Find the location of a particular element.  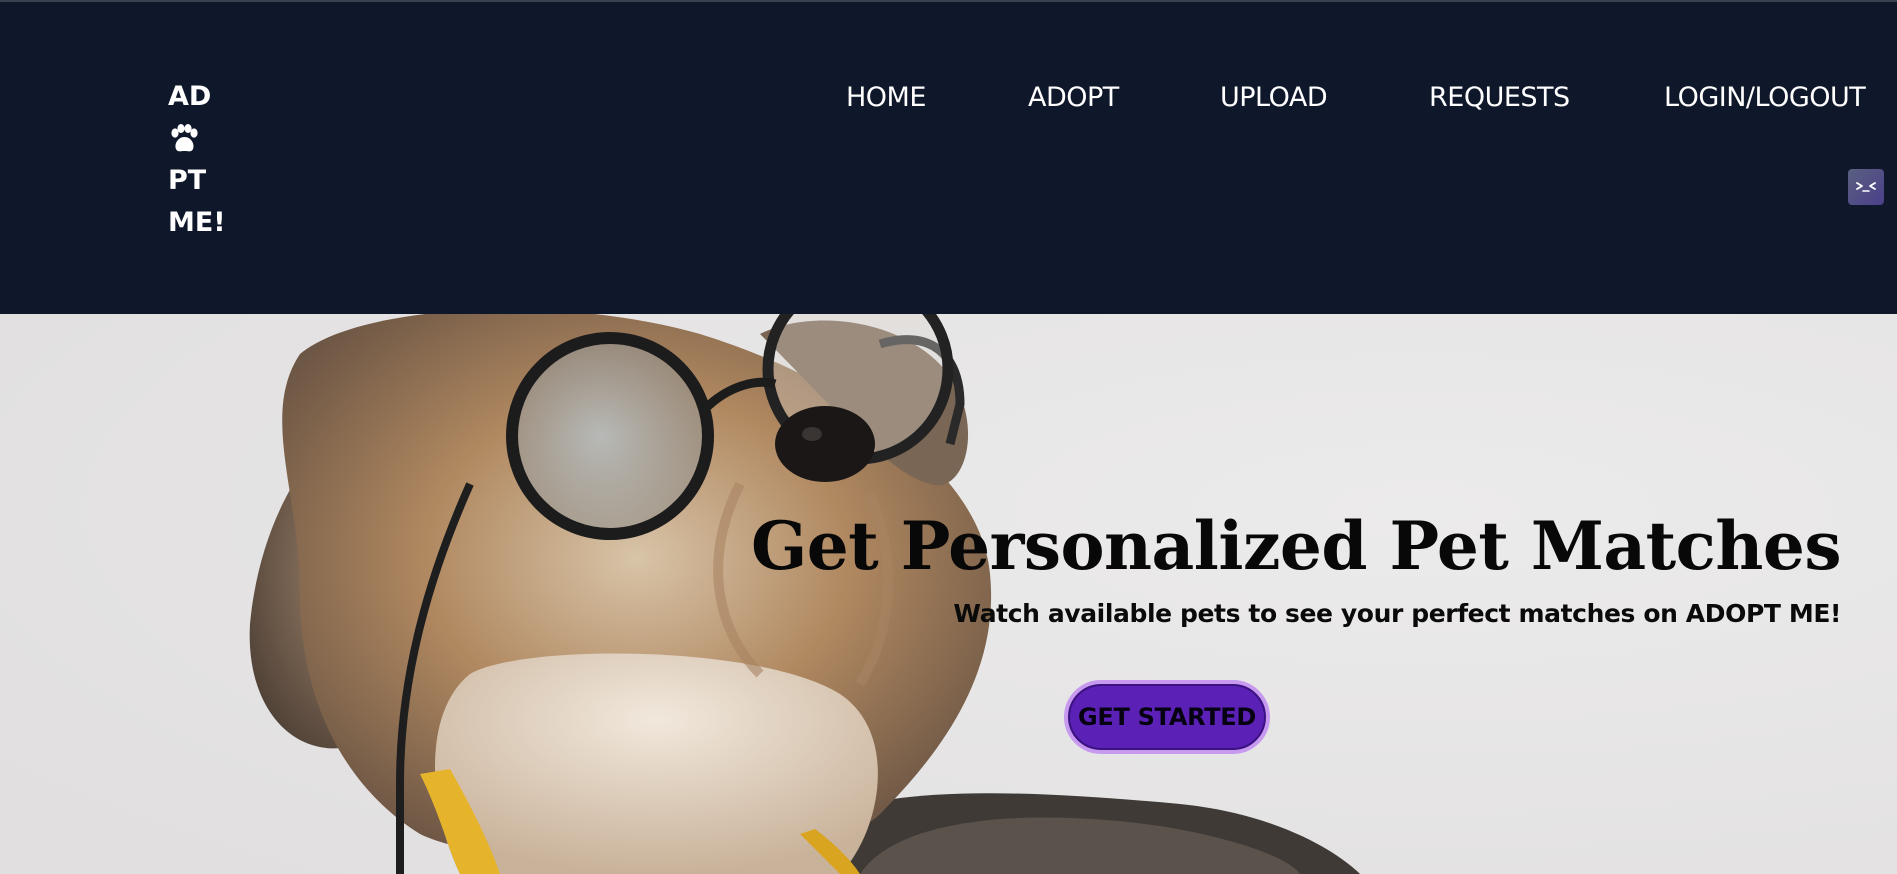

nav-link-home: HOME is located at coordinates (886, 98).